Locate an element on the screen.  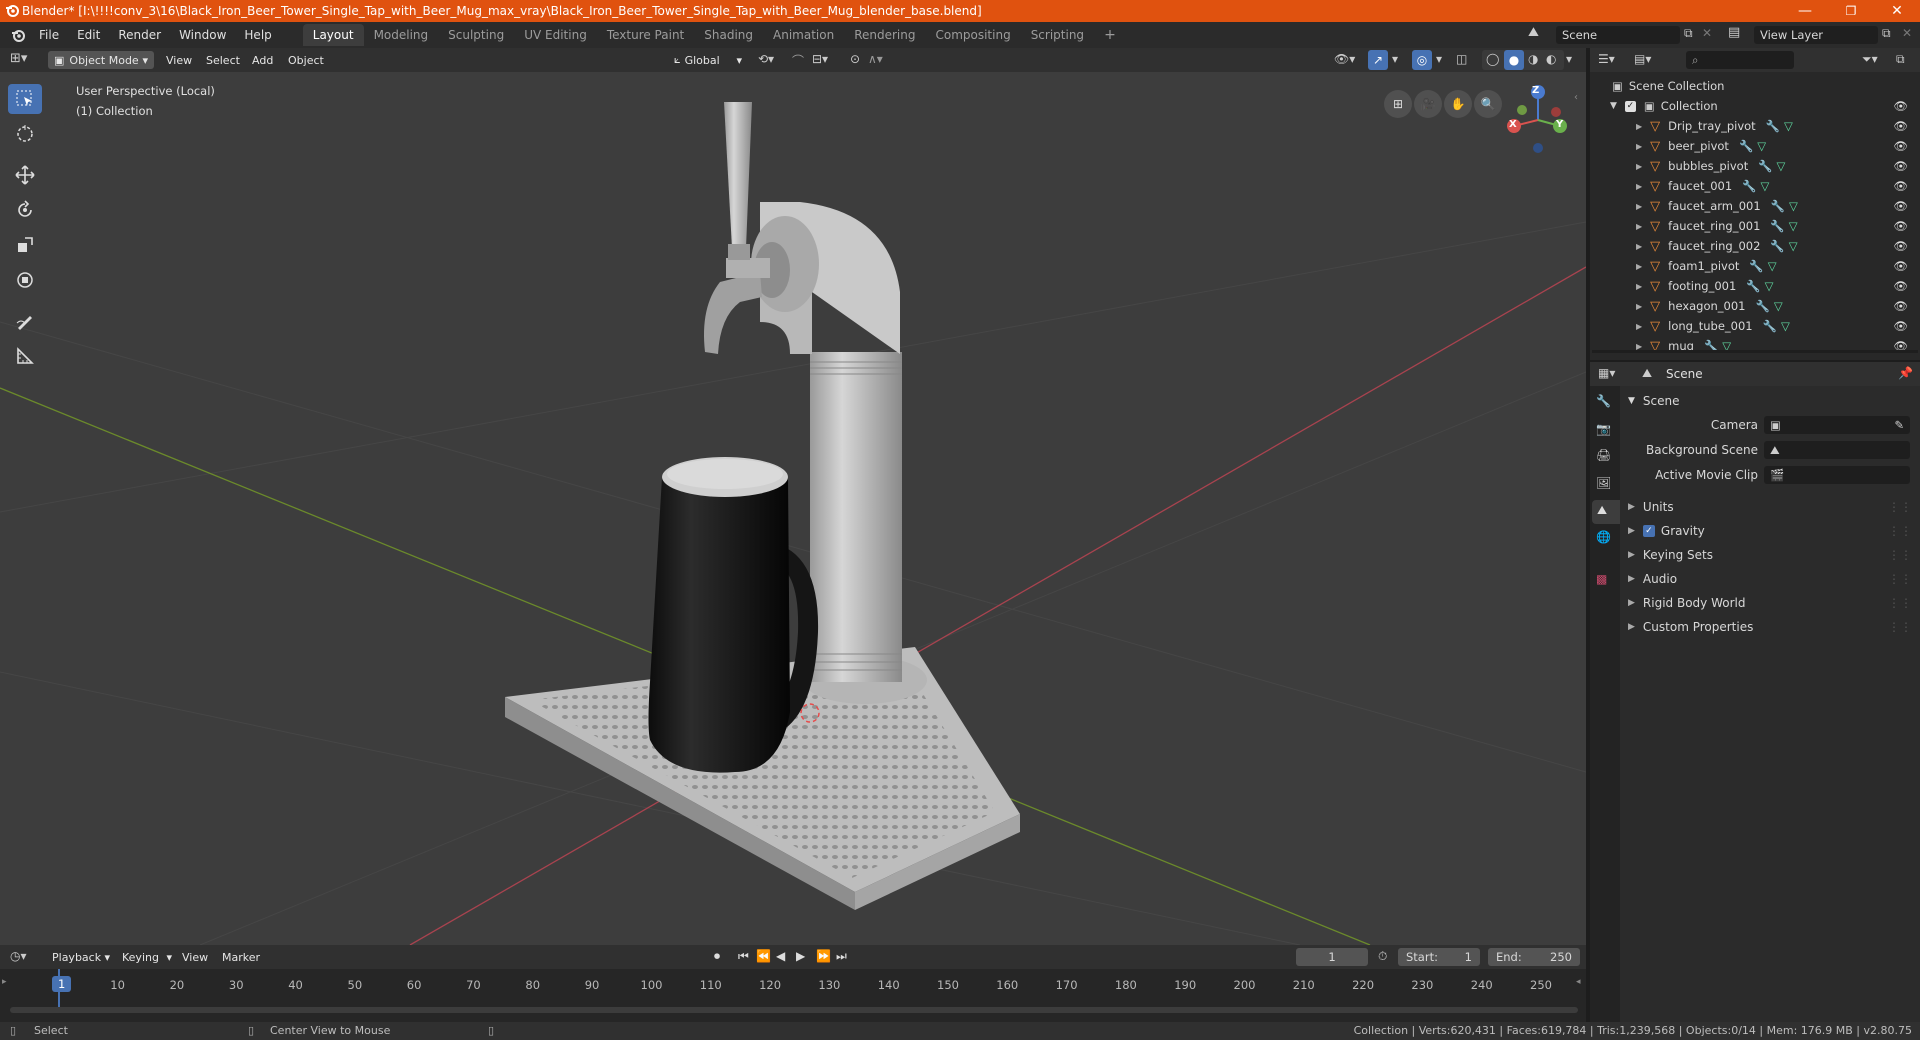
annotate-tool is located at coordinates (25, 321).